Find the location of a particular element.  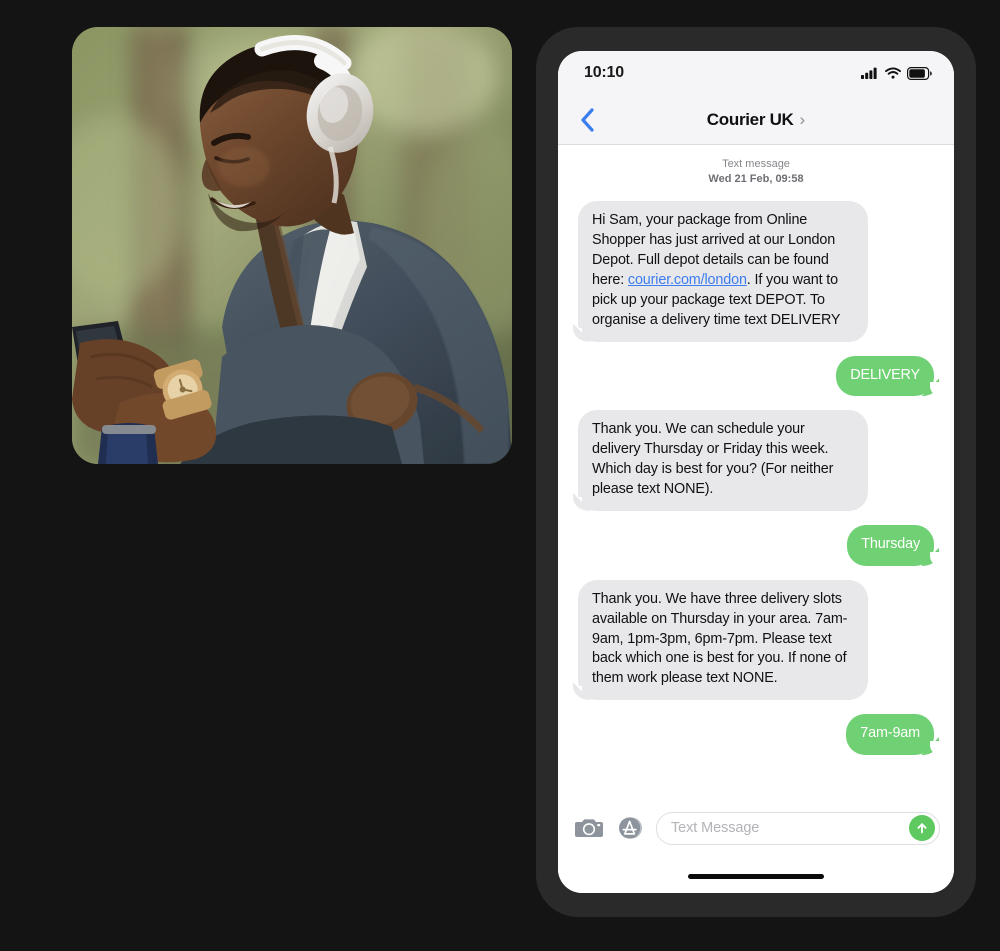

message-input-bar: Text Message is located at coordinates (756, 828).